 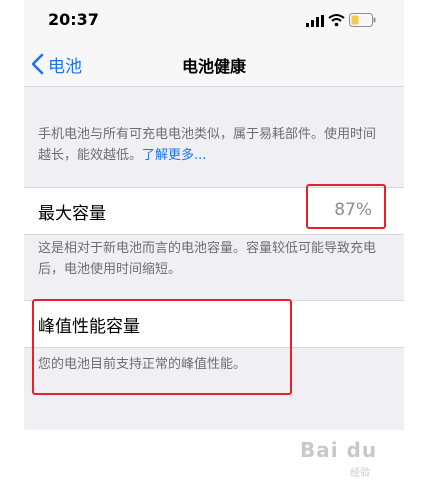 I want to click on signal-icon, so click(x=315, y=21).